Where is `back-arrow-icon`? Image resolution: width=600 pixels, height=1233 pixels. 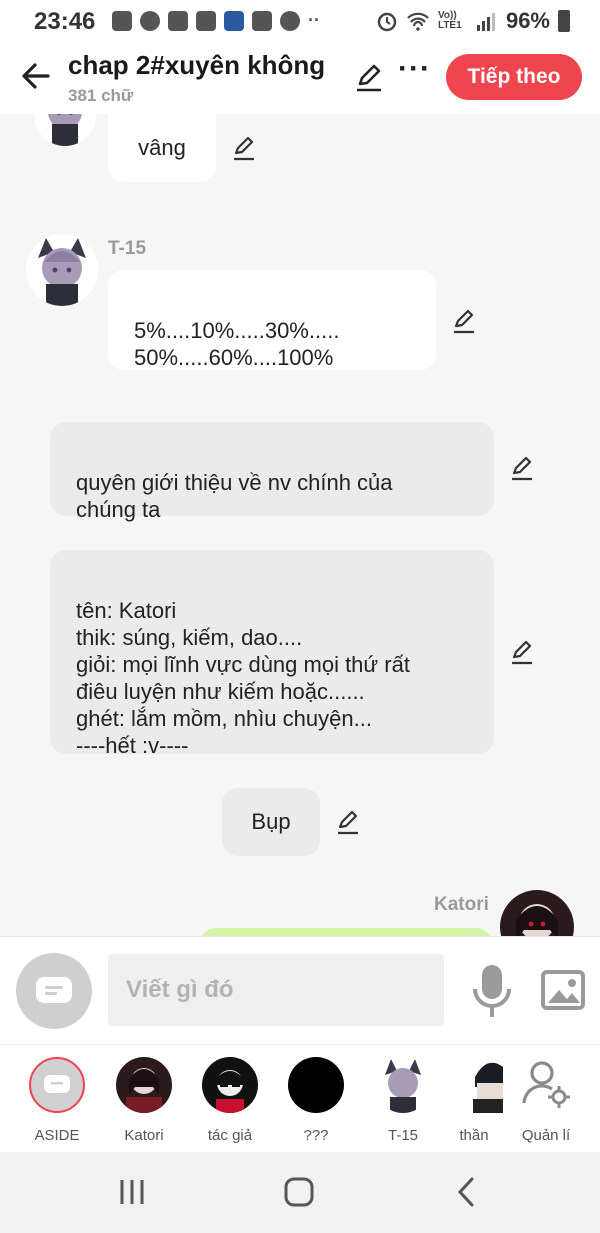
back-arrow-icon is located at coordinates (36, 76).